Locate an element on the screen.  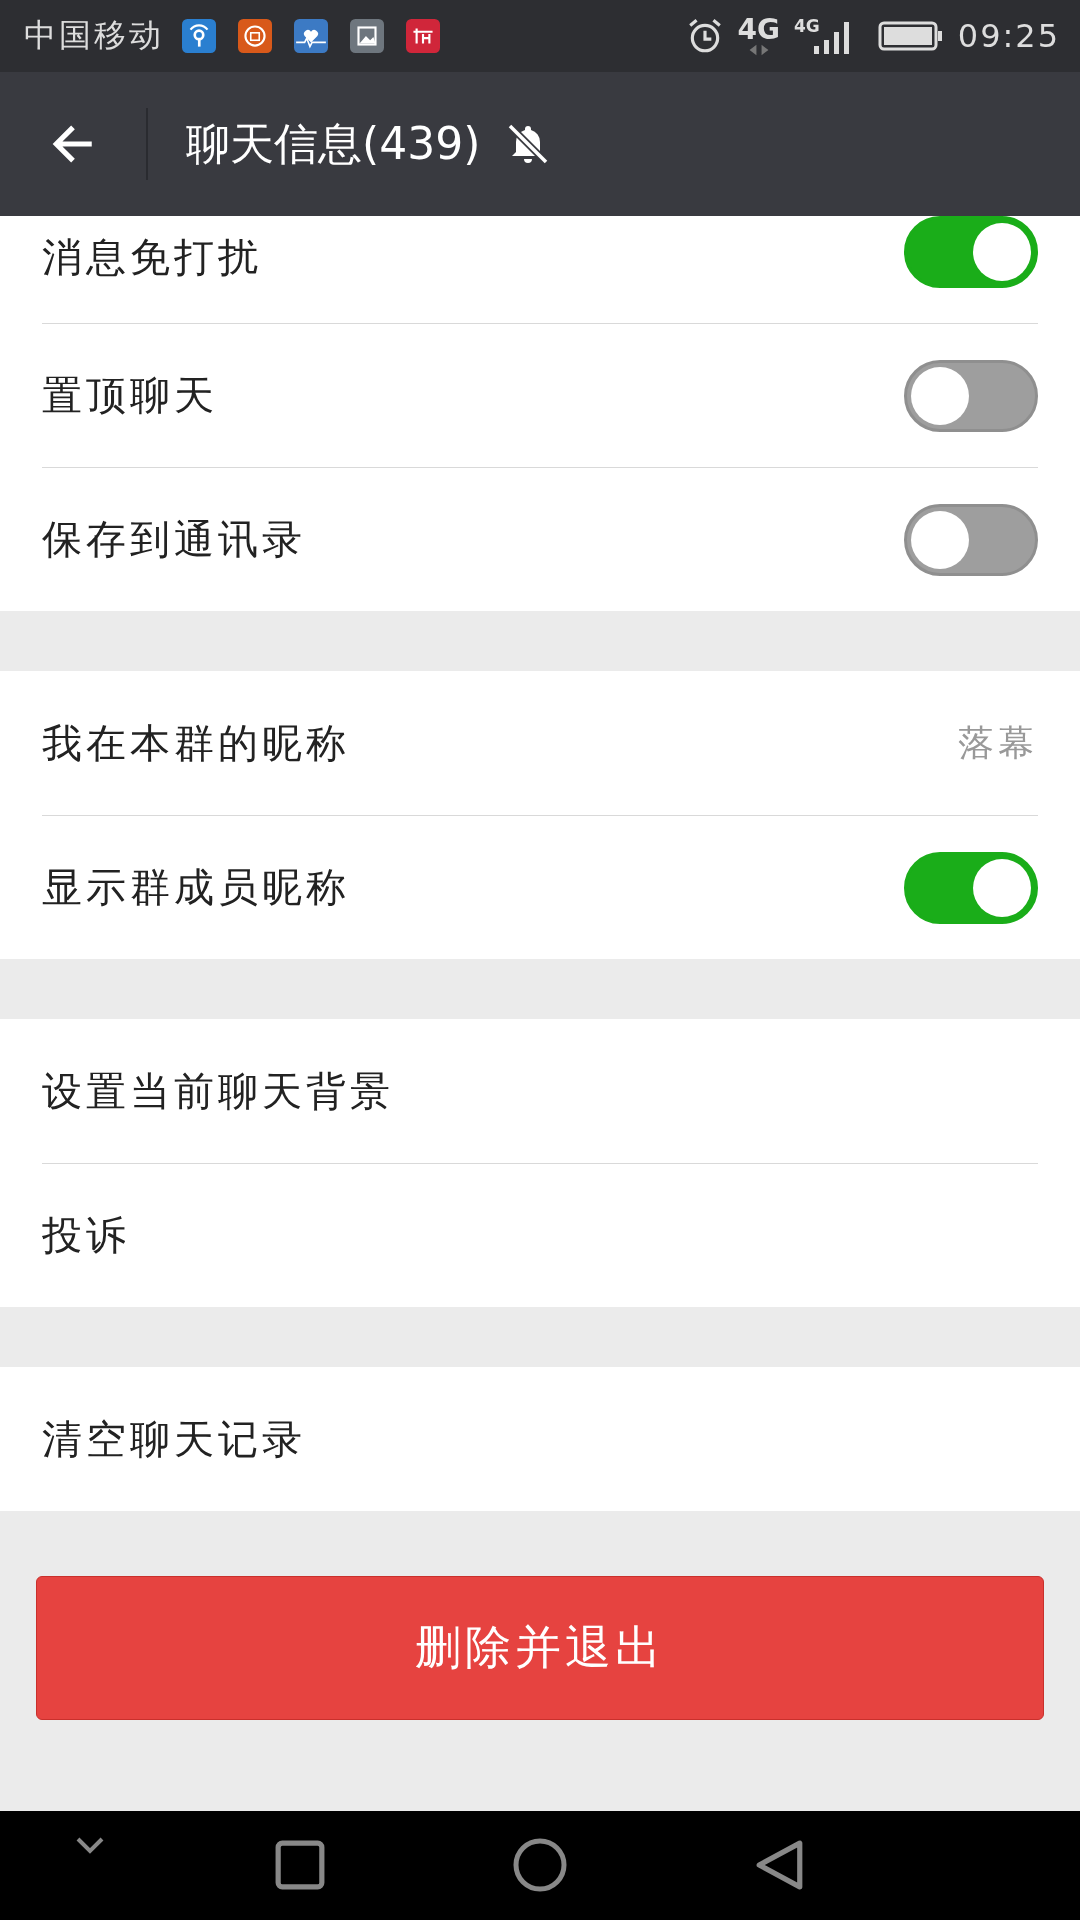
heart-rate-app-icon is located at coordinates (311, 36).